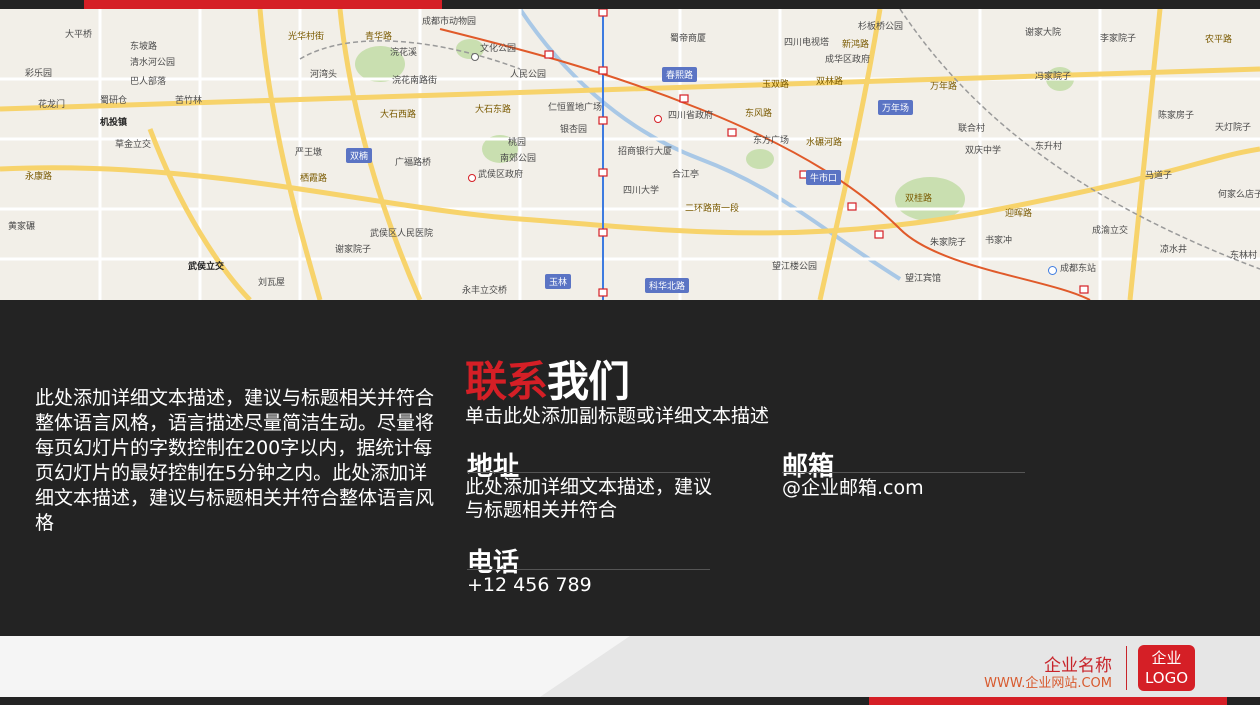  What do you see at coordinates (558, 281) in the screenshot?
I see `map-station-badge: 玉林` at bounding box center [558, 281].